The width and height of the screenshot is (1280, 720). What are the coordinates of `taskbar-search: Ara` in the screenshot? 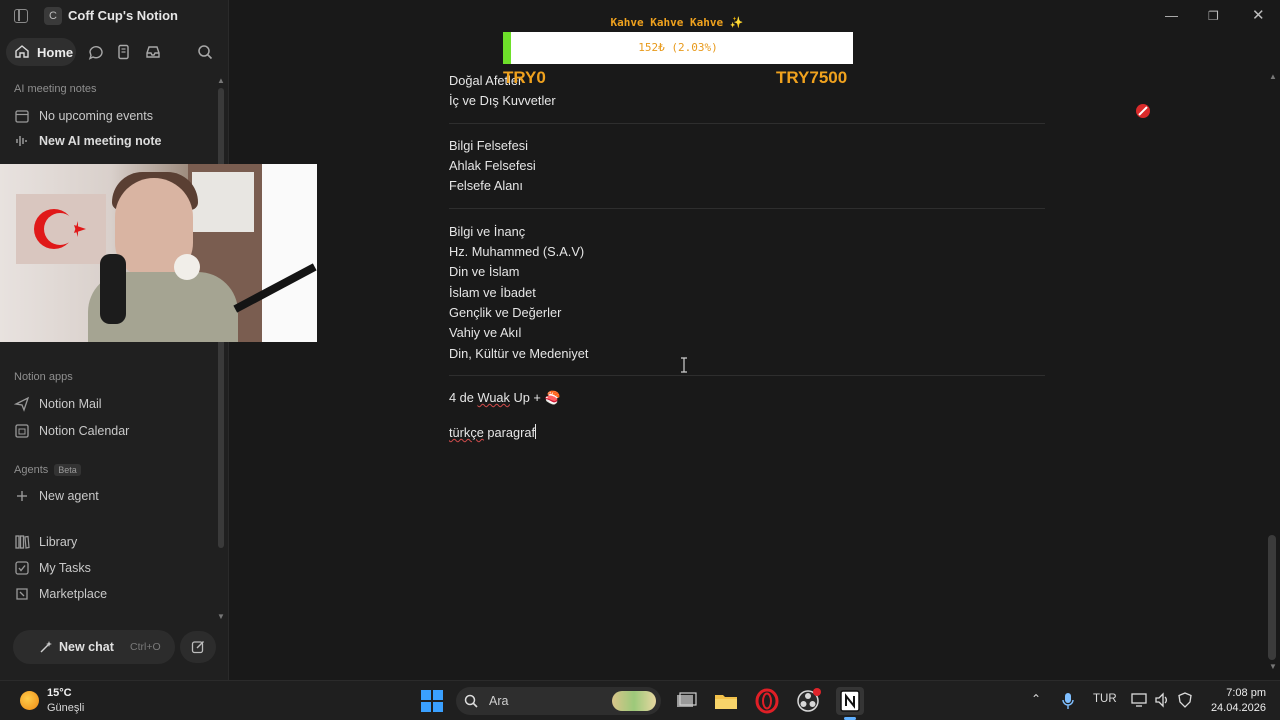 It's located at (558, 701).